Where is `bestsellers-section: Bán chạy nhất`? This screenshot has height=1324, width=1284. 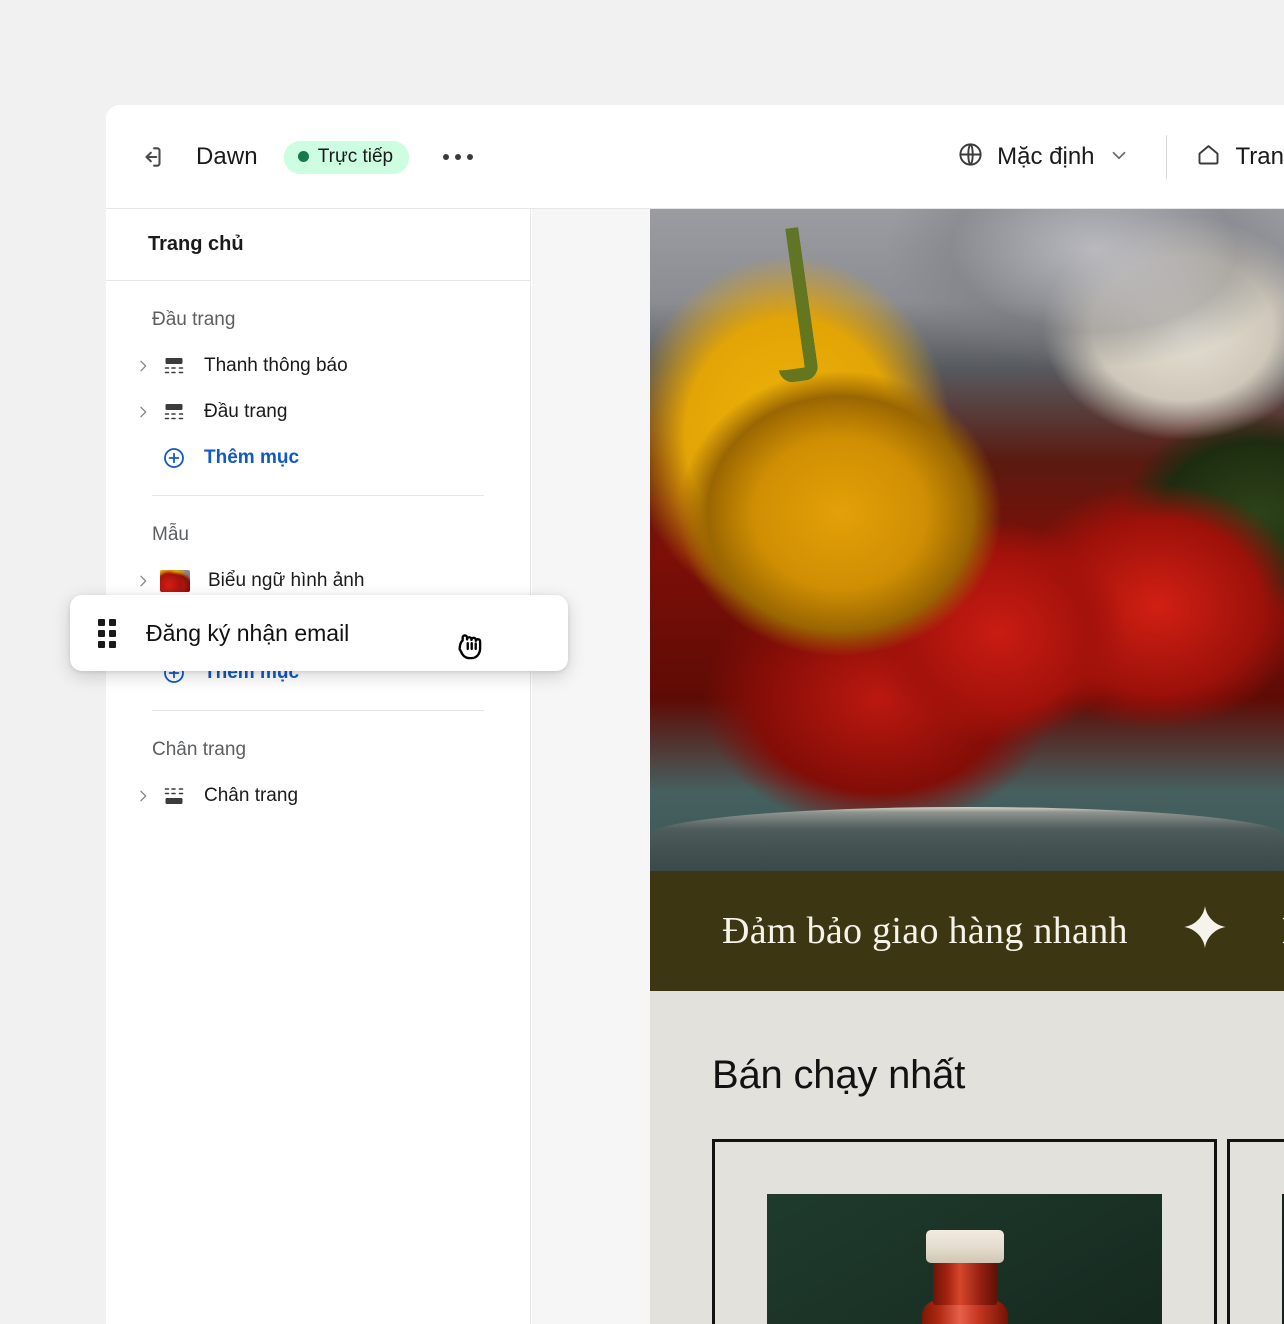
bestsellers-section: Bán chạy nhất is located at coordinates (967, 1157).